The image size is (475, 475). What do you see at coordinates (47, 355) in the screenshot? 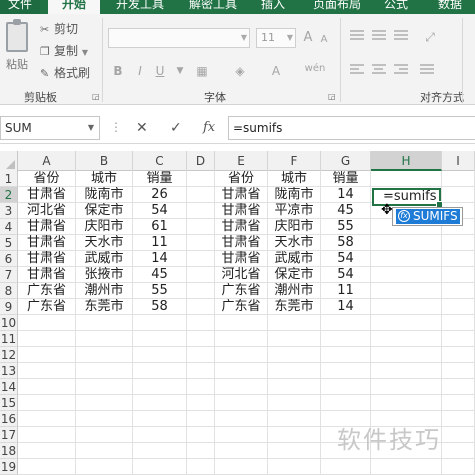
I see `cell-a12` at bounding box center [47, 355].